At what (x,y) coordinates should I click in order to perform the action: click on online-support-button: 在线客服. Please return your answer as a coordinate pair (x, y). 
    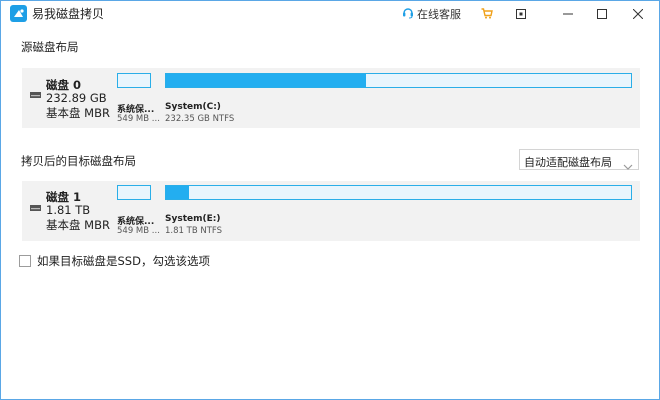
    Looking at the image, I should click on (431, 14).